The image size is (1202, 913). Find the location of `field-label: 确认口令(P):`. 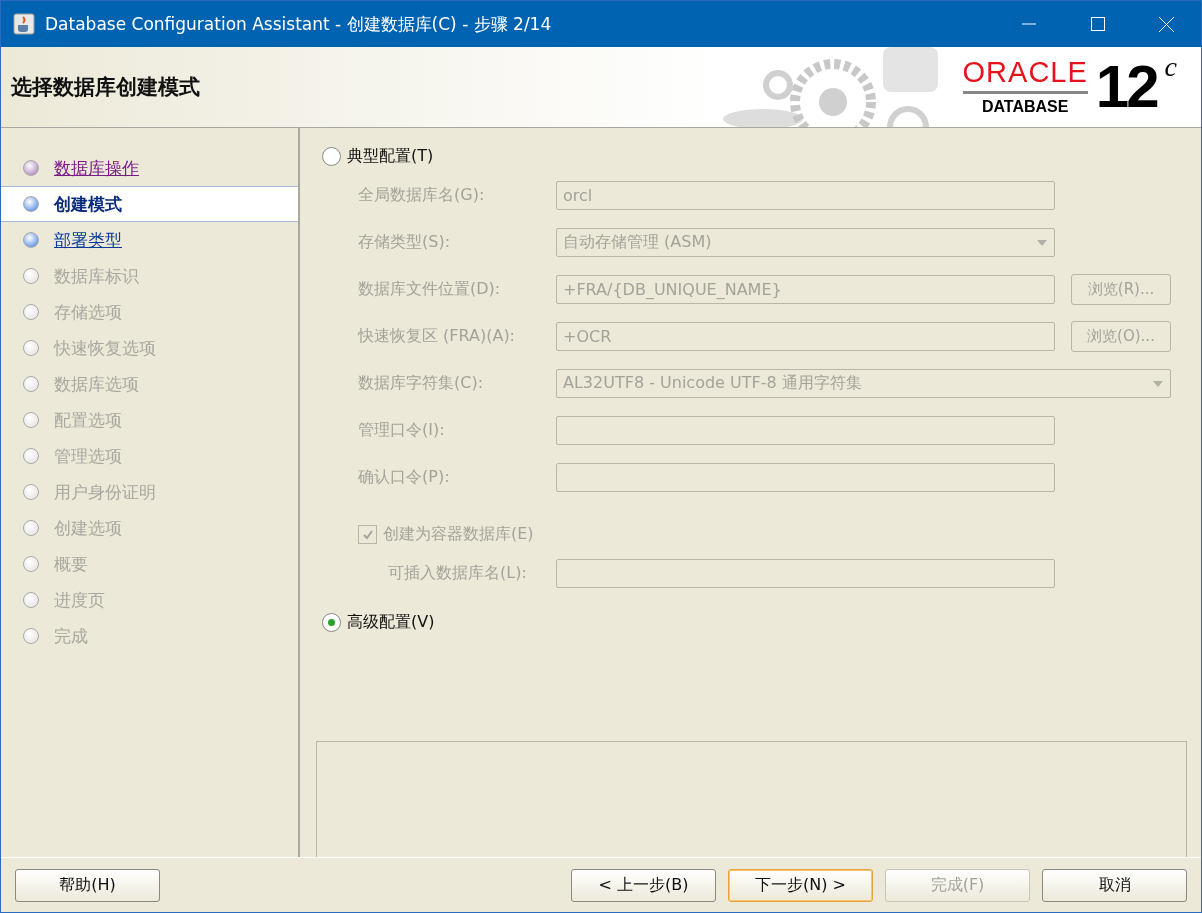

field-label: 确认口令(P): is located at coordinates (404, 477).